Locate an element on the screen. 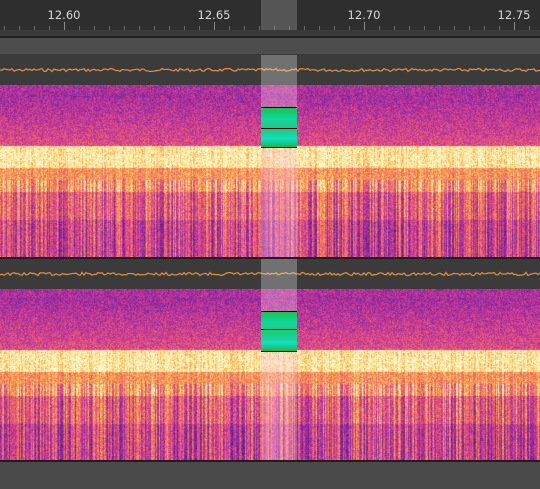  time-ruler: 12.60 12.65 12.70 12.75 is located at coordinates (270, 15).